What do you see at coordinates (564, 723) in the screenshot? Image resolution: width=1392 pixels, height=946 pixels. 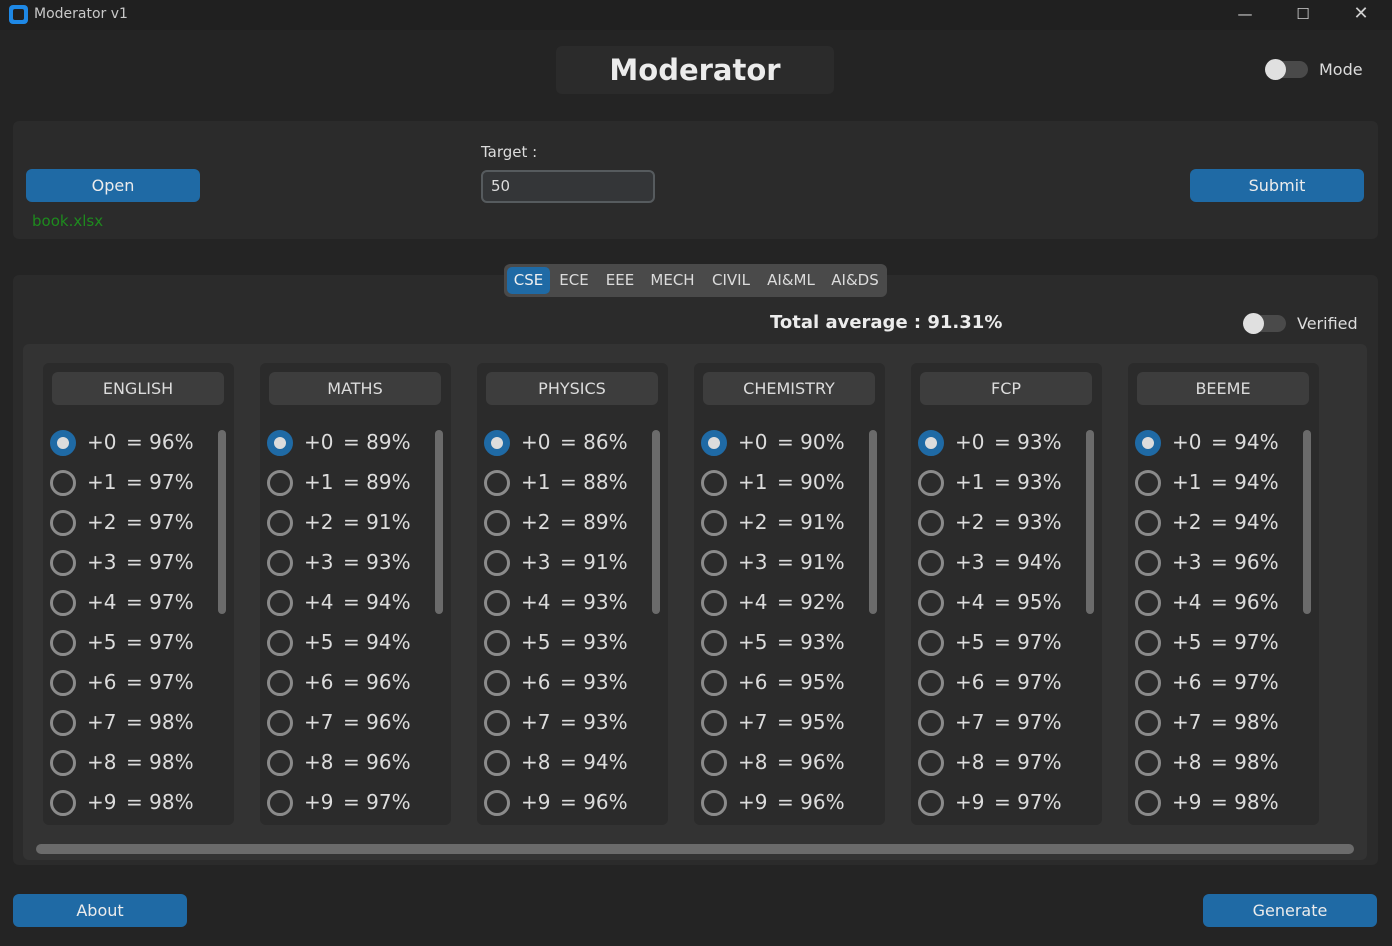 I see `moderation-option: +7 = 93%` at bounding box center [564, 723].